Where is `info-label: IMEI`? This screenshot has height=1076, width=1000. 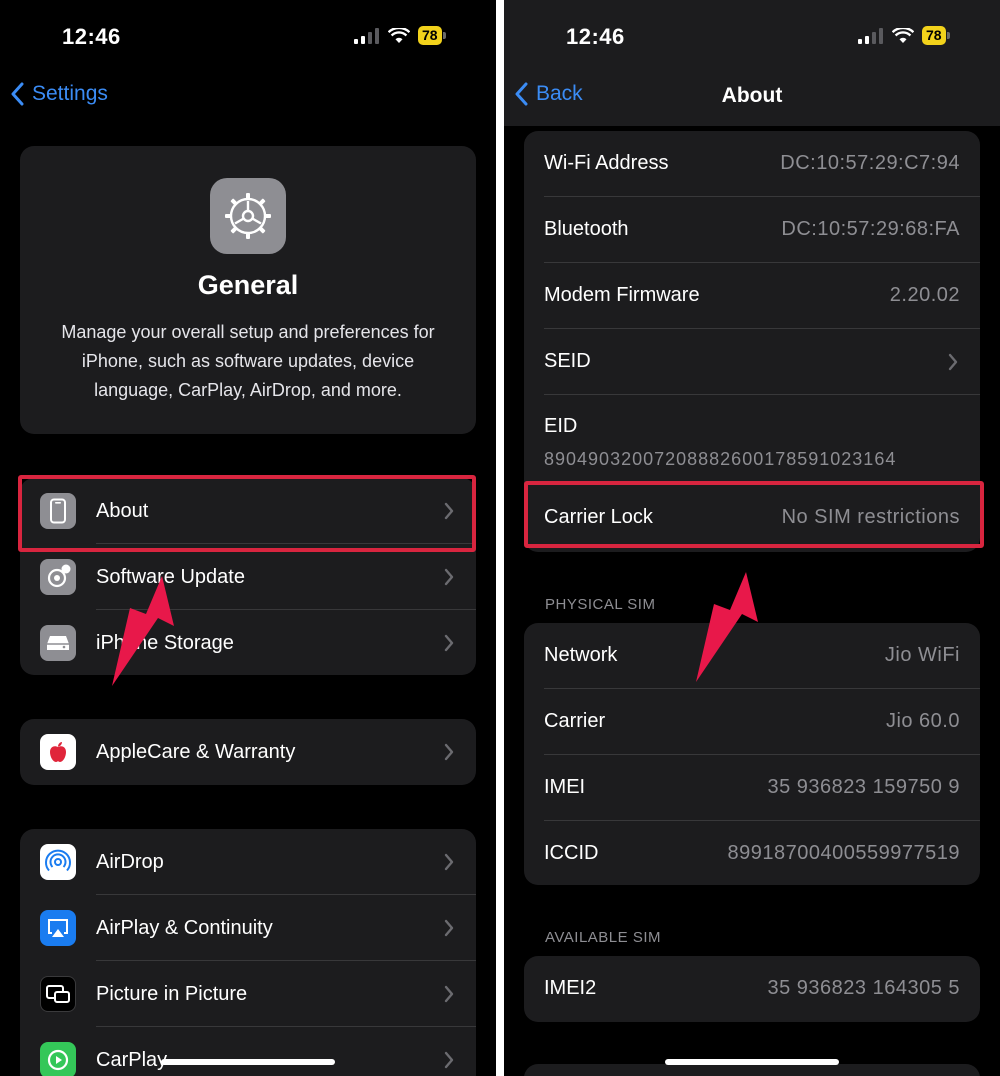 info-label: IMEI is located at coordinates (565, 787).